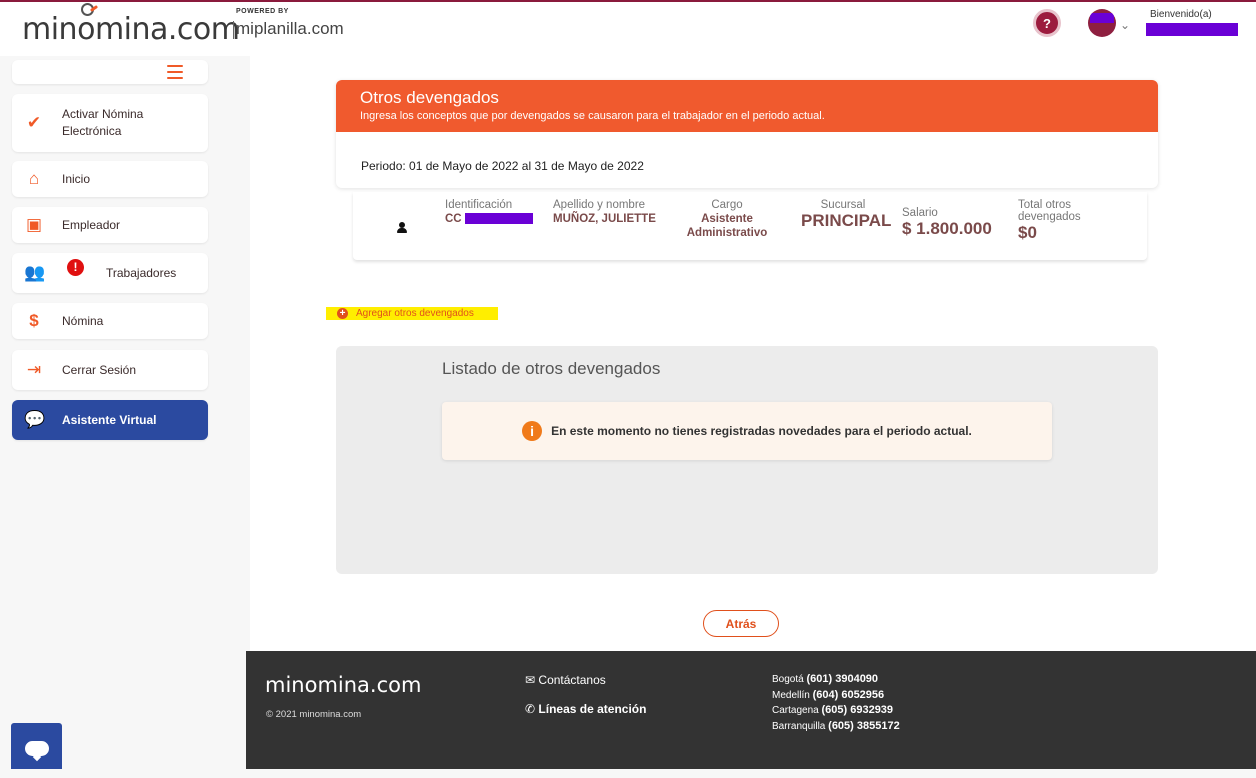 This screenshot has height=778, width=1256. What do you see at coordinates (489, 212) in the screenshot?
I see `employee-id: Identificación CC` at bounding box center [489, 212].